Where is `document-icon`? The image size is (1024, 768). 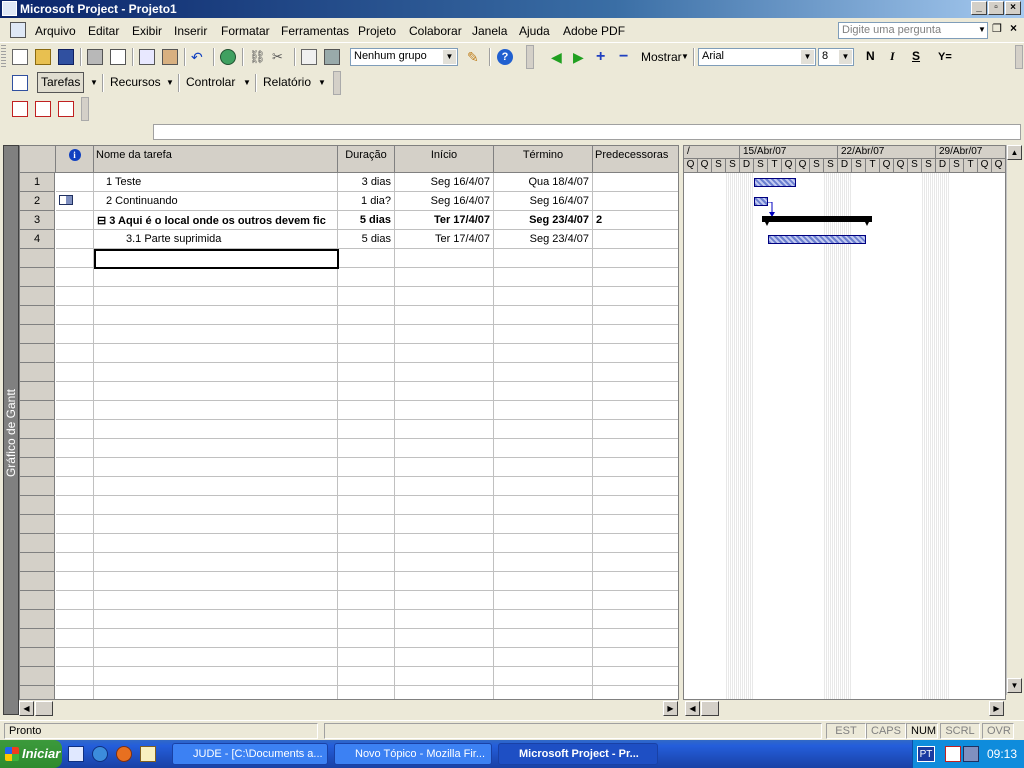 document-icon is located at coordinates (18, 30).